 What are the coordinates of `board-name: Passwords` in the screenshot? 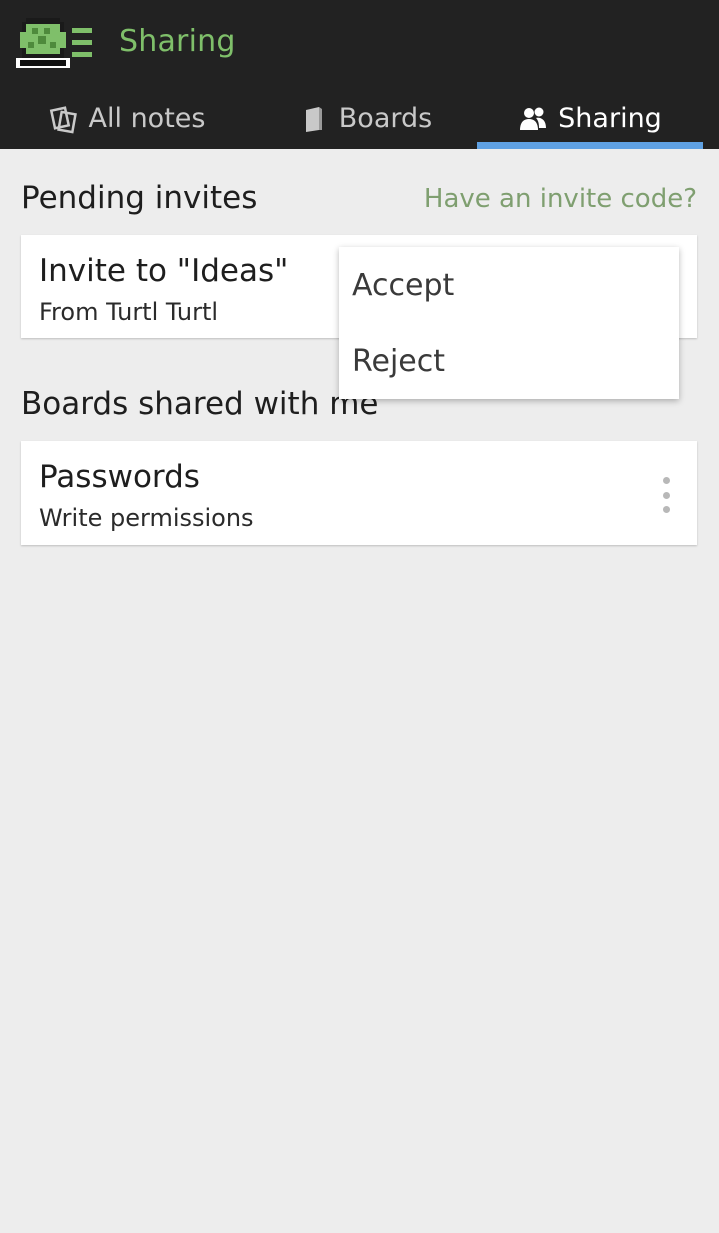 It's located at (119, 477).